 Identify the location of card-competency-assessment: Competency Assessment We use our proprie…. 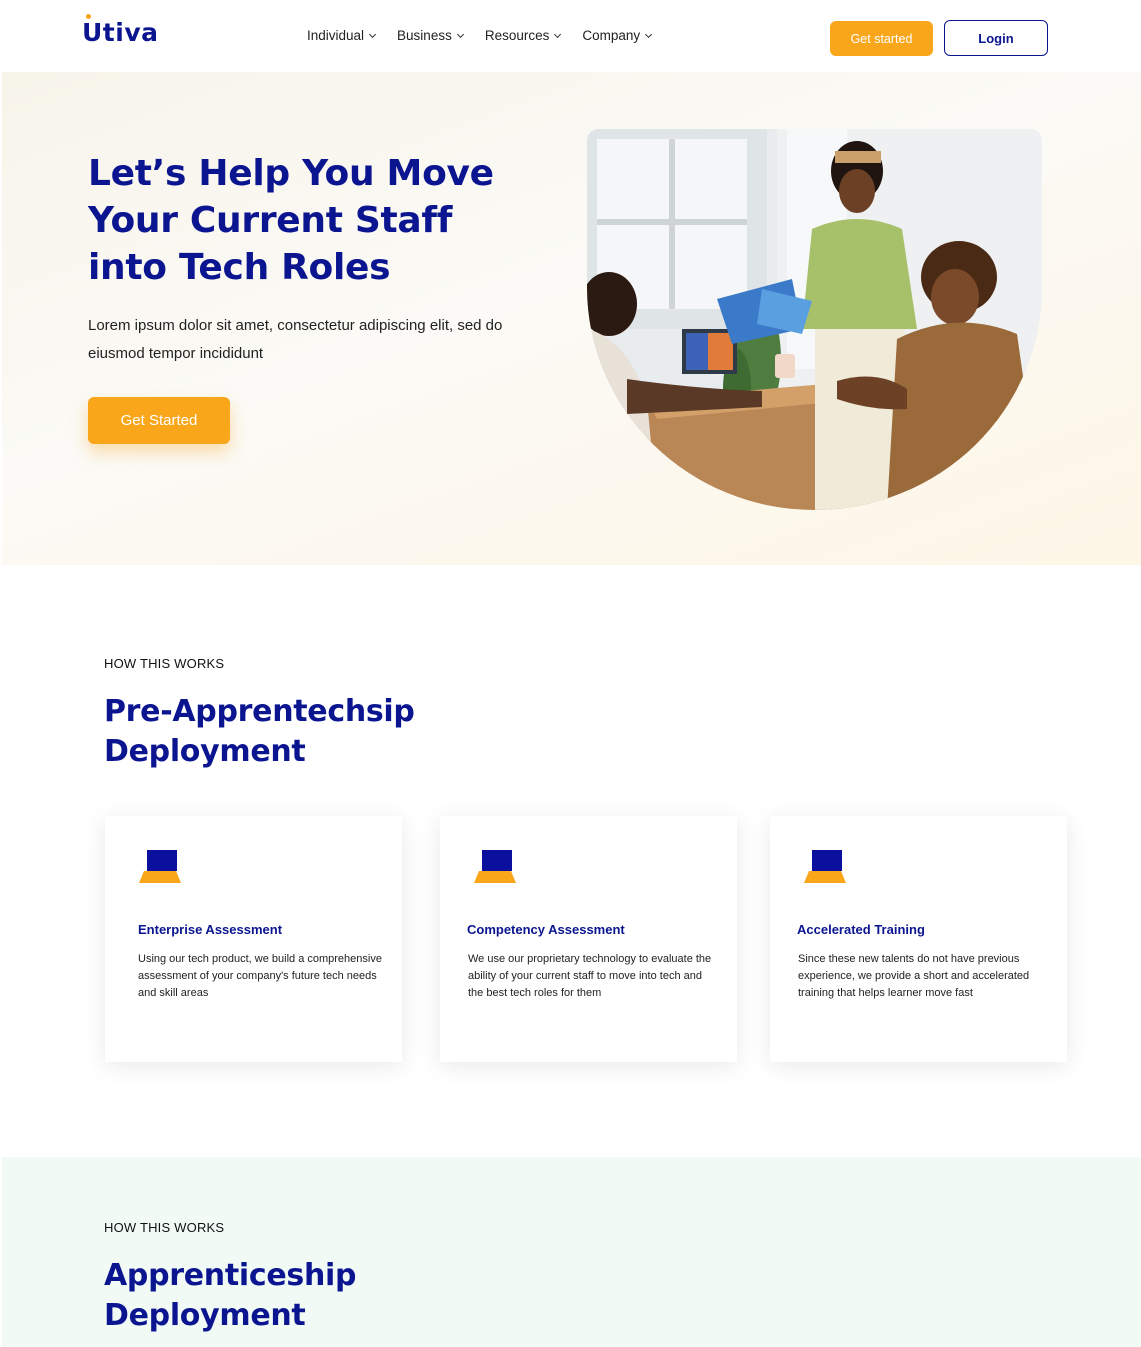
(588, 939).